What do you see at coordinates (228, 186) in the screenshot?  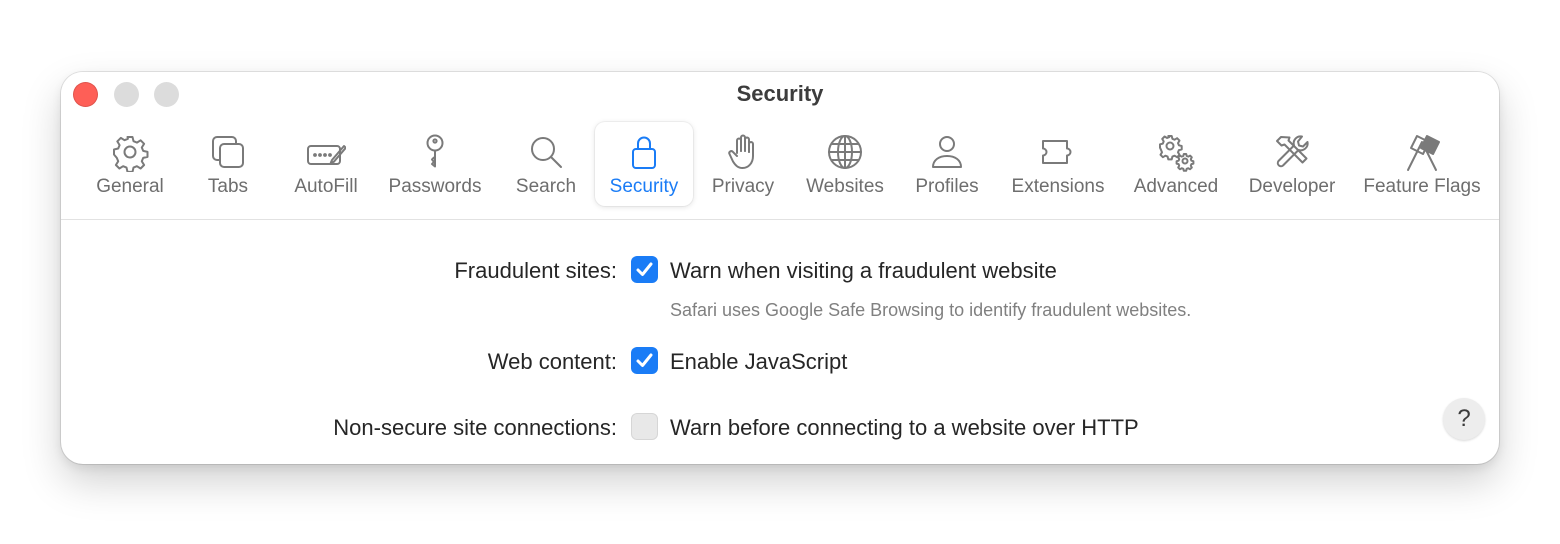 I see `tab-label: Tabs` at bounding box center [228, 186].